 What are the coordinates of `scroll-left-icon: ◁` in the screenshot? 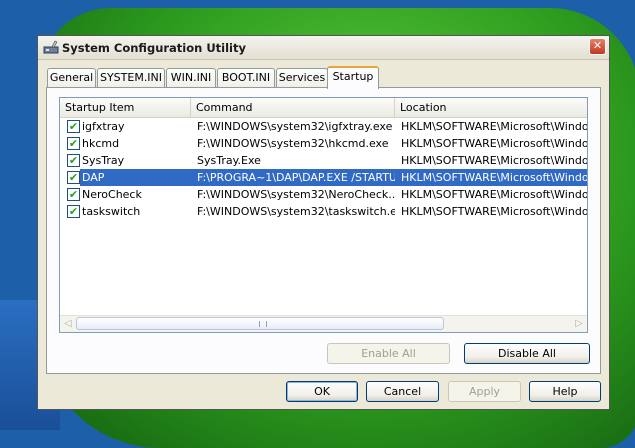 It's located at (68, 324).